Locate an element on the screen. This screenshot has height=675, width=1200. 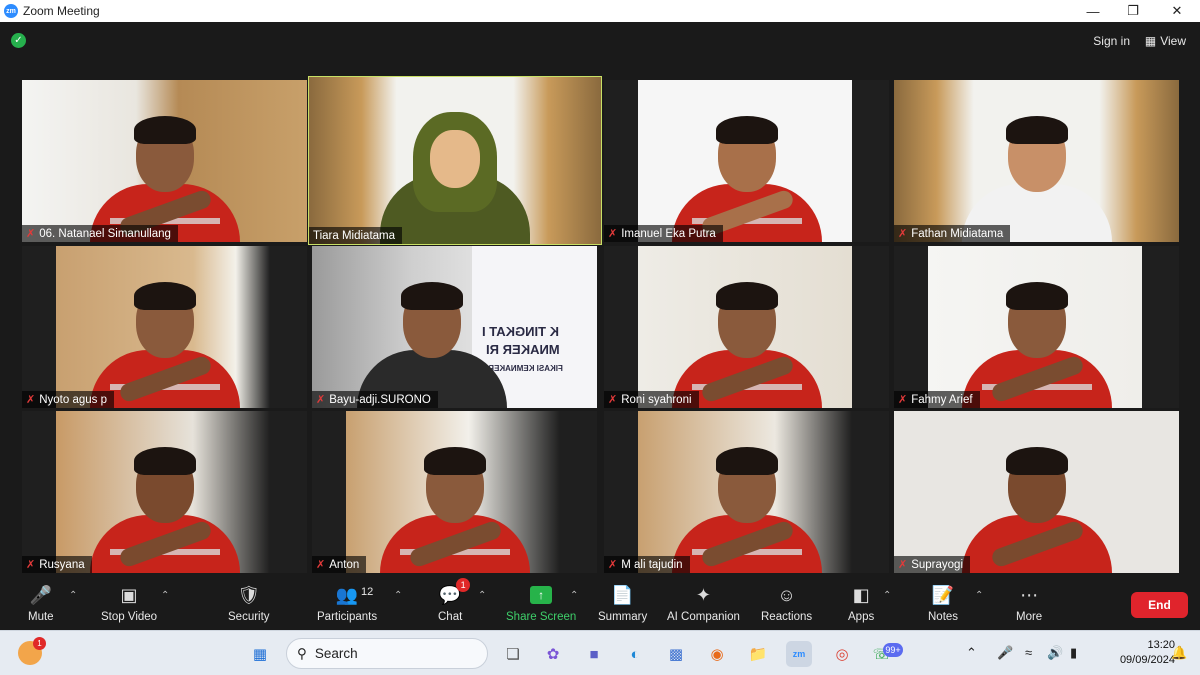
video-tile: ✗ Imanuel Eka Putra is located at coordinates (746, 161).